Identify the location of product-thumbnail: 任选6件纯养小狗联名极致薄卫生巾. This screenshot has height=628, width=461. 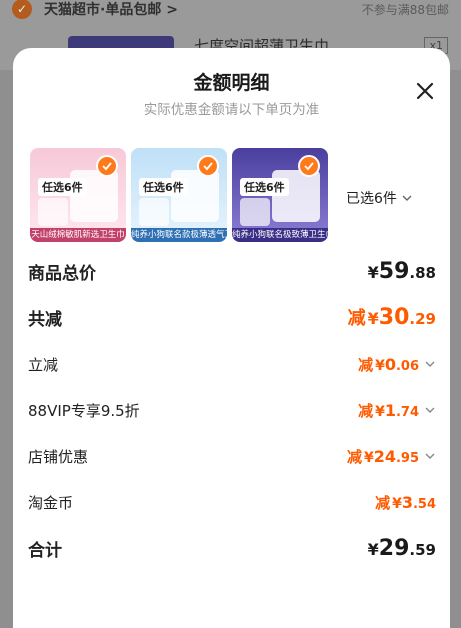
(280, 195).